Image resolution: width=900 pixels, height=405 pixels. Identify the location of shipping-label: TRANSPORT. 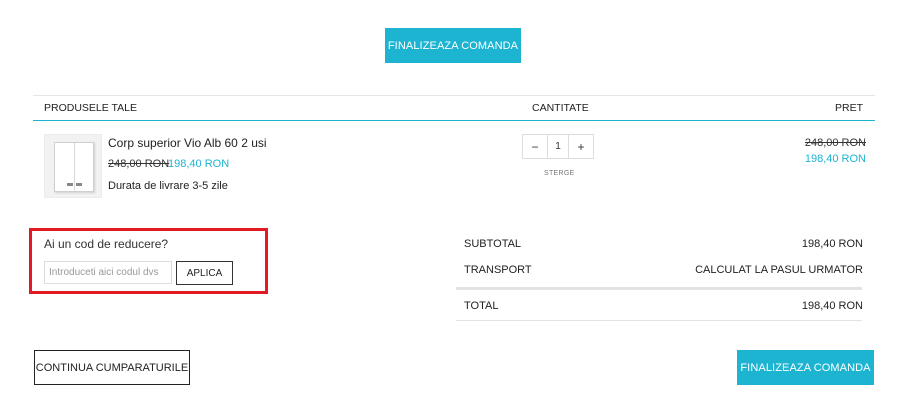
(498, 270).